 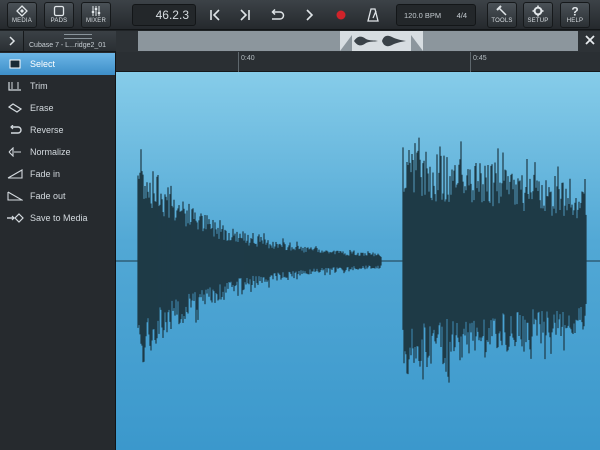 I want to click on trim-icon, so click(x=15, y=86).